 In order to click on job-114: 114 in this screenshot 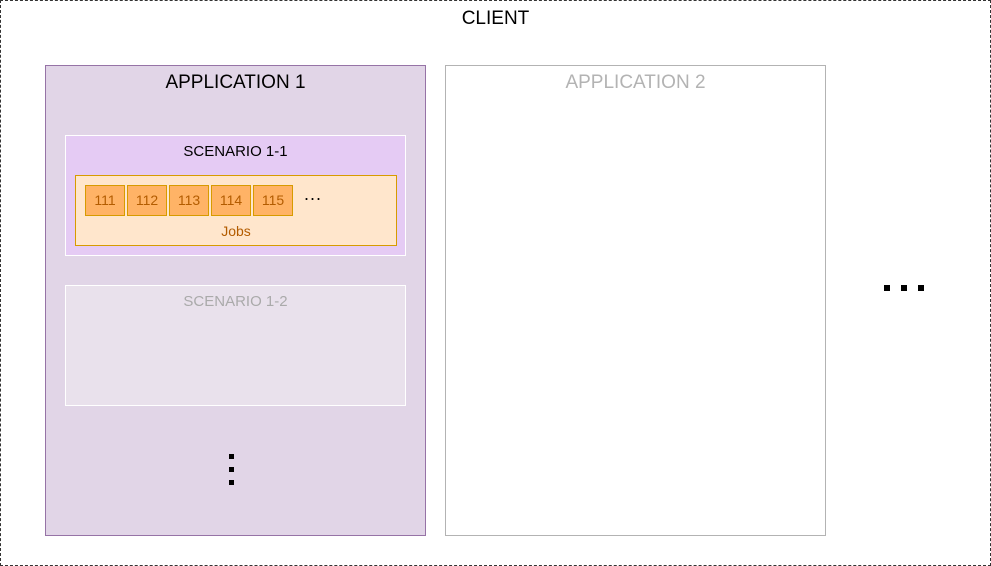, I will do `click(231, 200)`.